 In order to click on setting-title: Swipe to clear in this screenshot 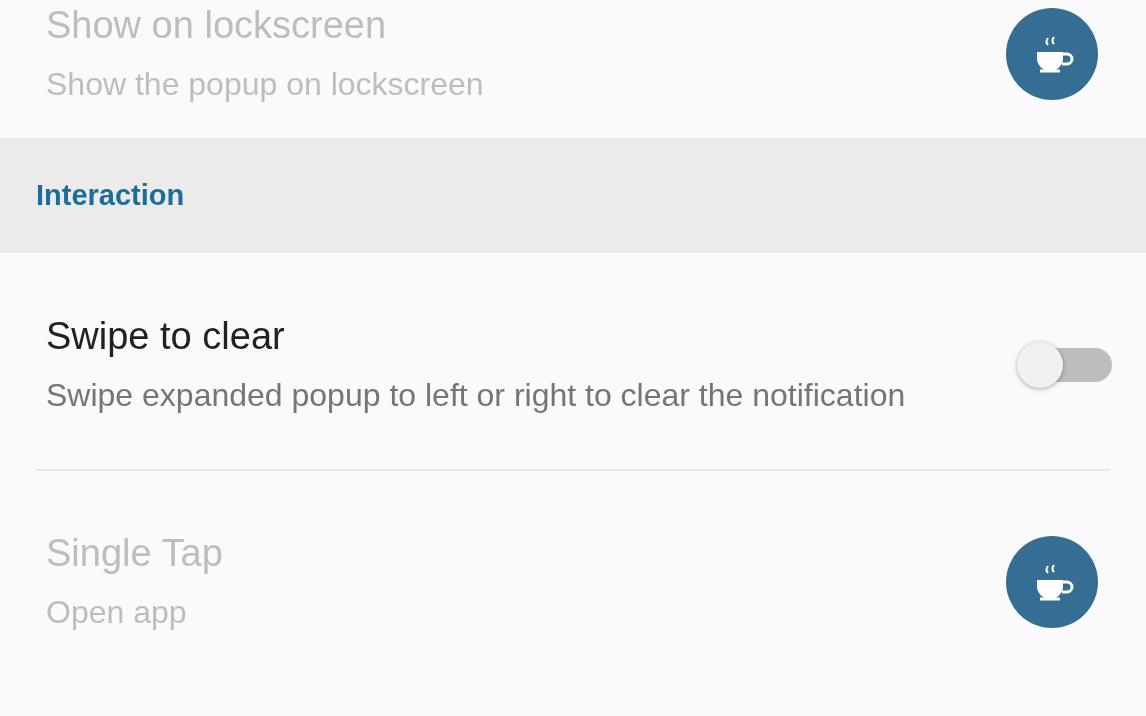, I will do `click(166, 336)`.